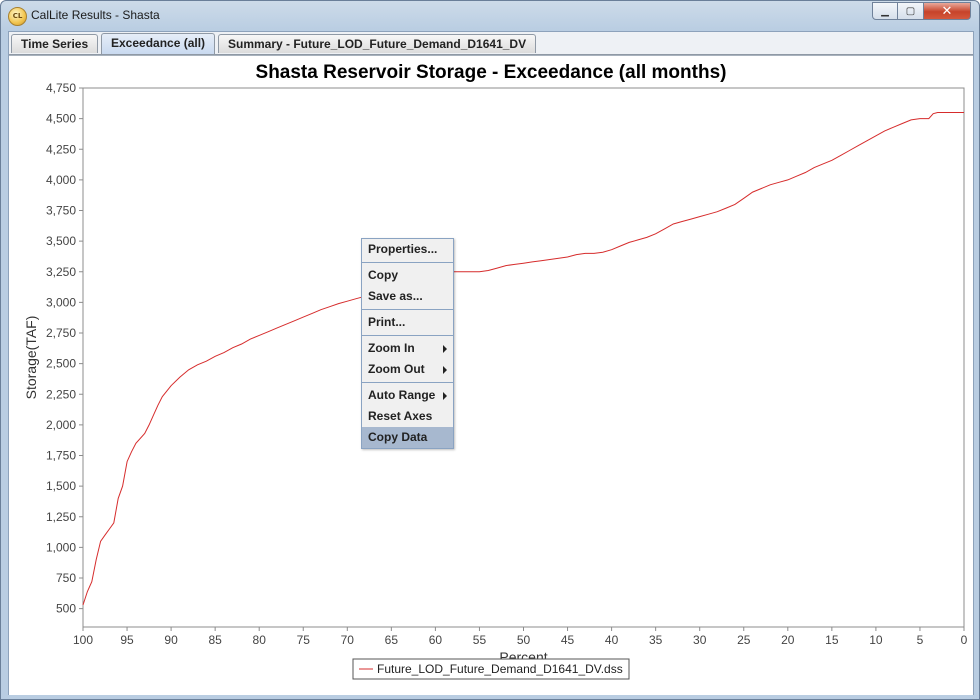  What do you see at coordinates (876, 640) in the screenshot?
I see `x-tick-label: 10` at bounding box center [876, 640].